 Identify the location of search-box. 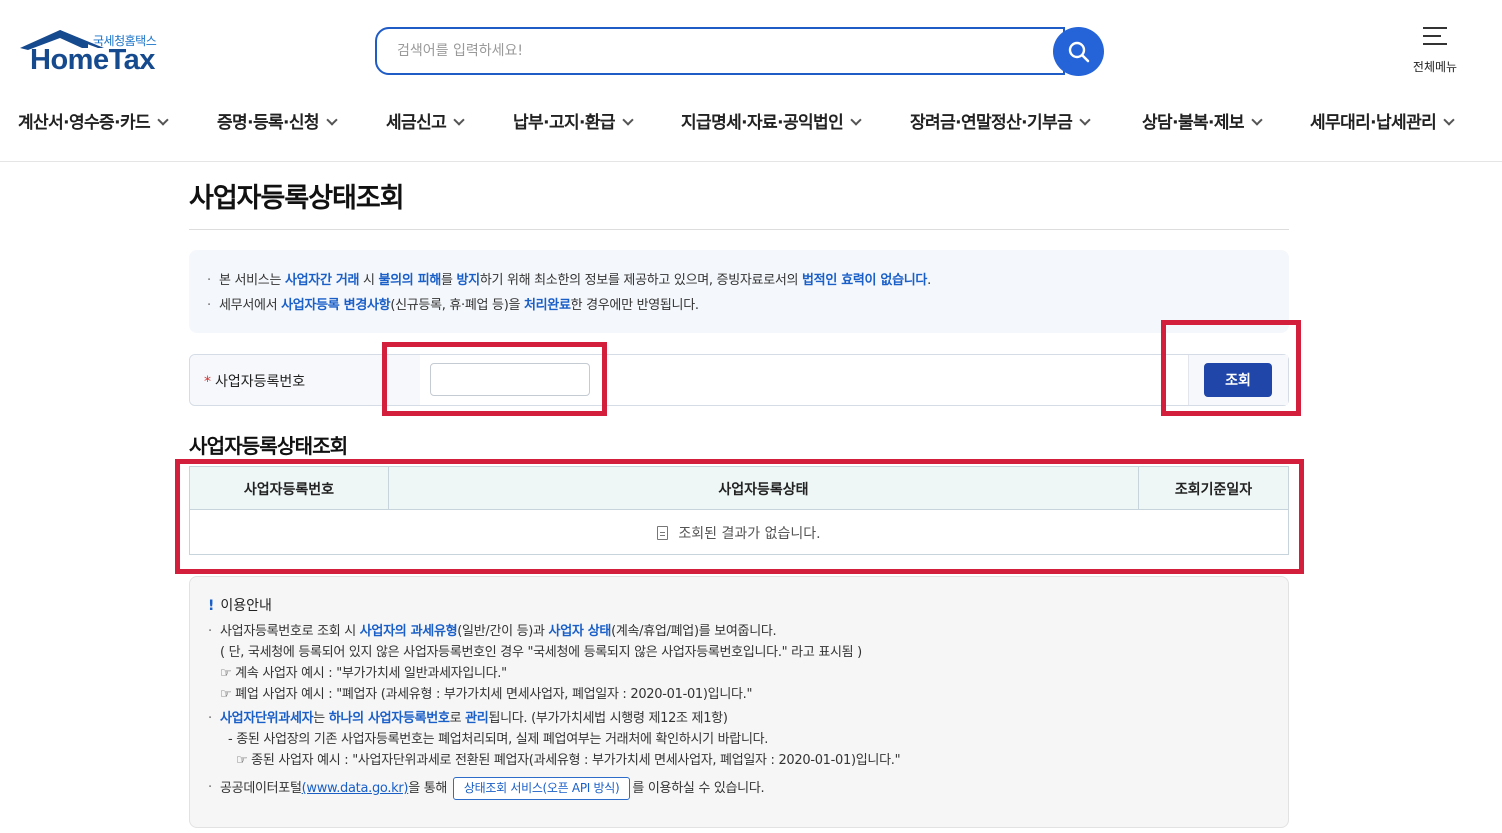
(720, 51).